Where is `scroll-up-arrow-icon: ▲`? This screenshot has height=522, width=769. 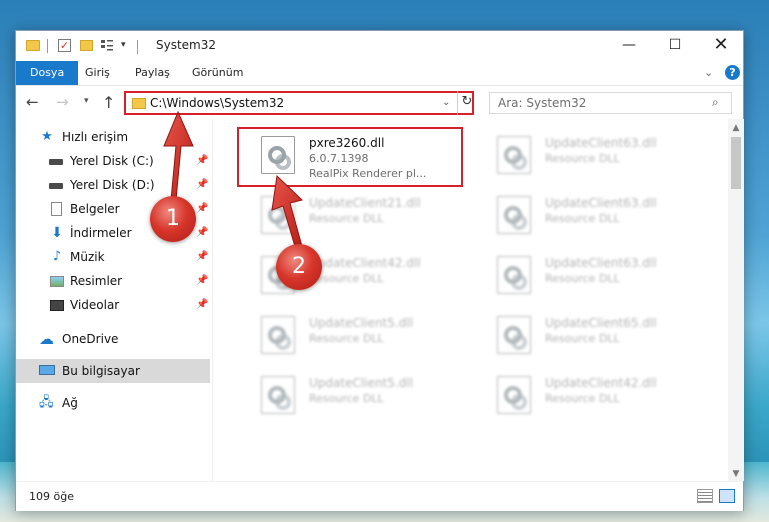 scroll-up-arrow-icon: ▲ is located at coordinates (736, 128).